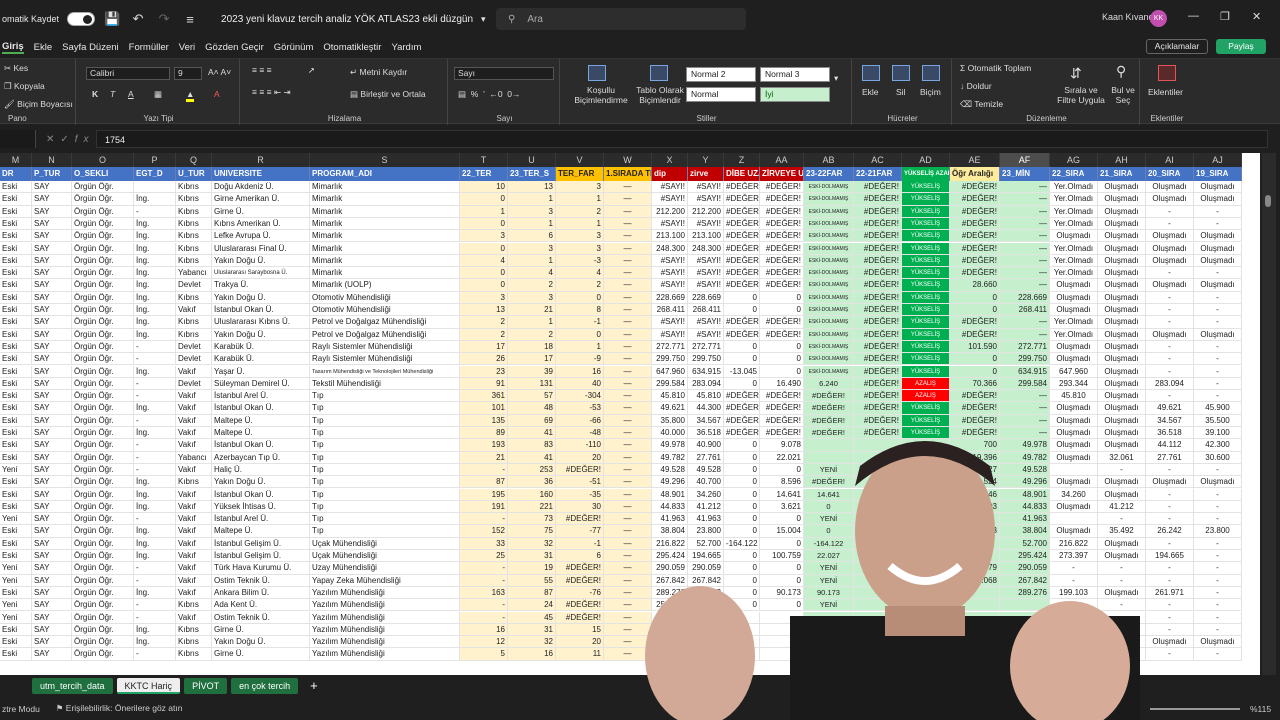 This screenshot has height=720, width=1280. I want to click on table-cell: 299.584, so click(670, 384).